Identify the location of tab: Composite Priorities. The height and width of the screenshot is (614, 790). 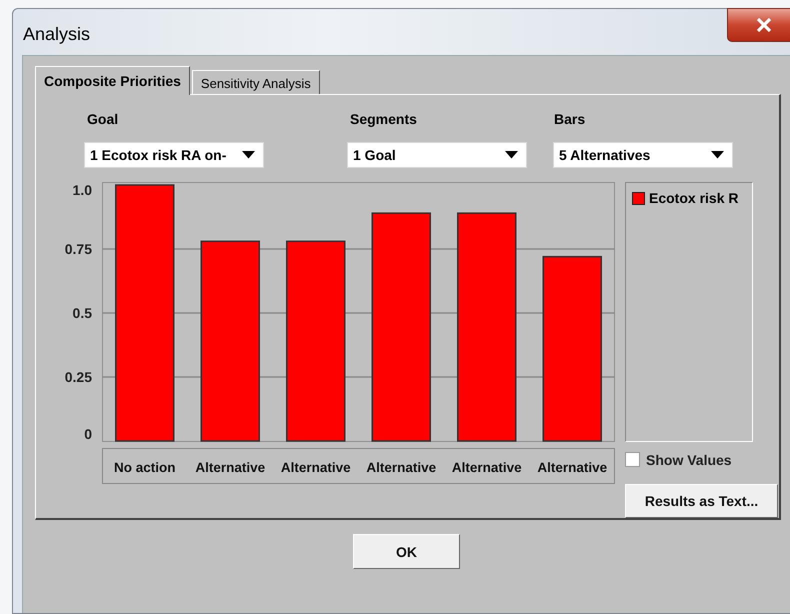
(112, 80).